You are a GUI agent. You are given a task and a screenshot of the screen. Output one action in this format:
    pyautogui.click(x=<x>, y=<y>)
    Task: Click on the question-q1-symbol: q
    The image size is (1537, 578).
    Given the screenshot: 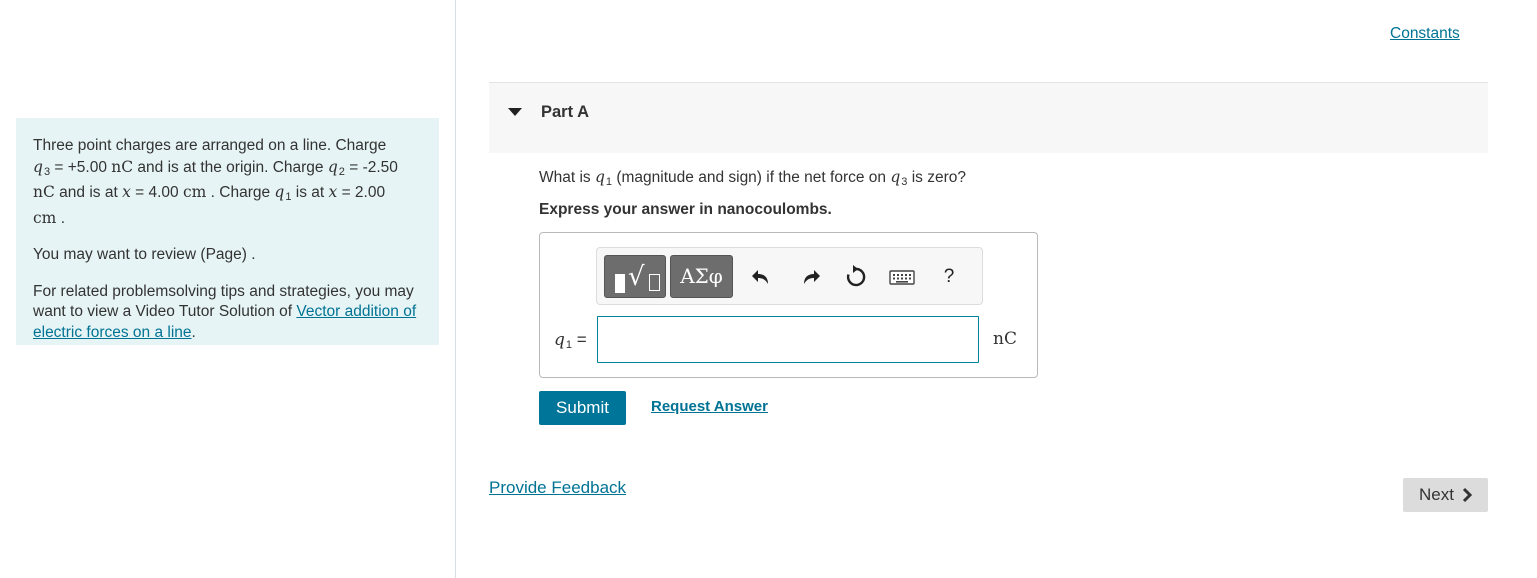 What is the action you would take?
    pyautogui.click(x=599, y=177)
    